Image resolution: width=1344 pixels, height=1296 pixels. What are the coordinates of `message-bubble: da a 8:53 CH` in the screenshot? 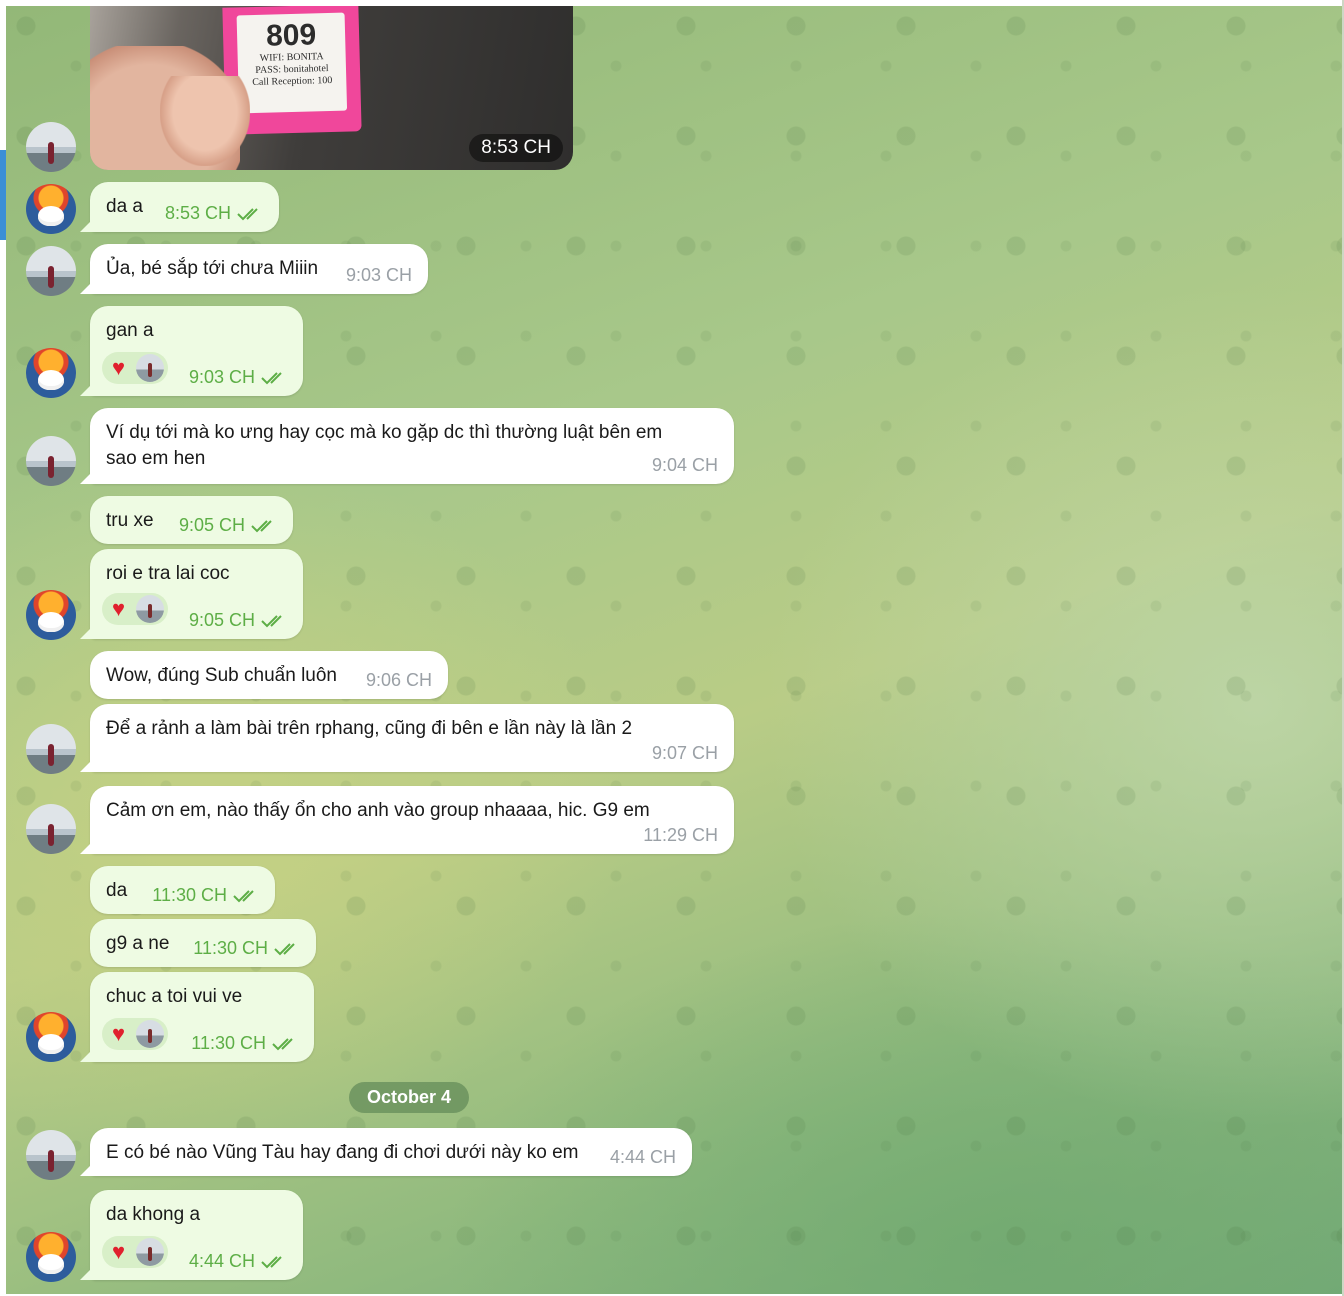 It's located at (184, 207).